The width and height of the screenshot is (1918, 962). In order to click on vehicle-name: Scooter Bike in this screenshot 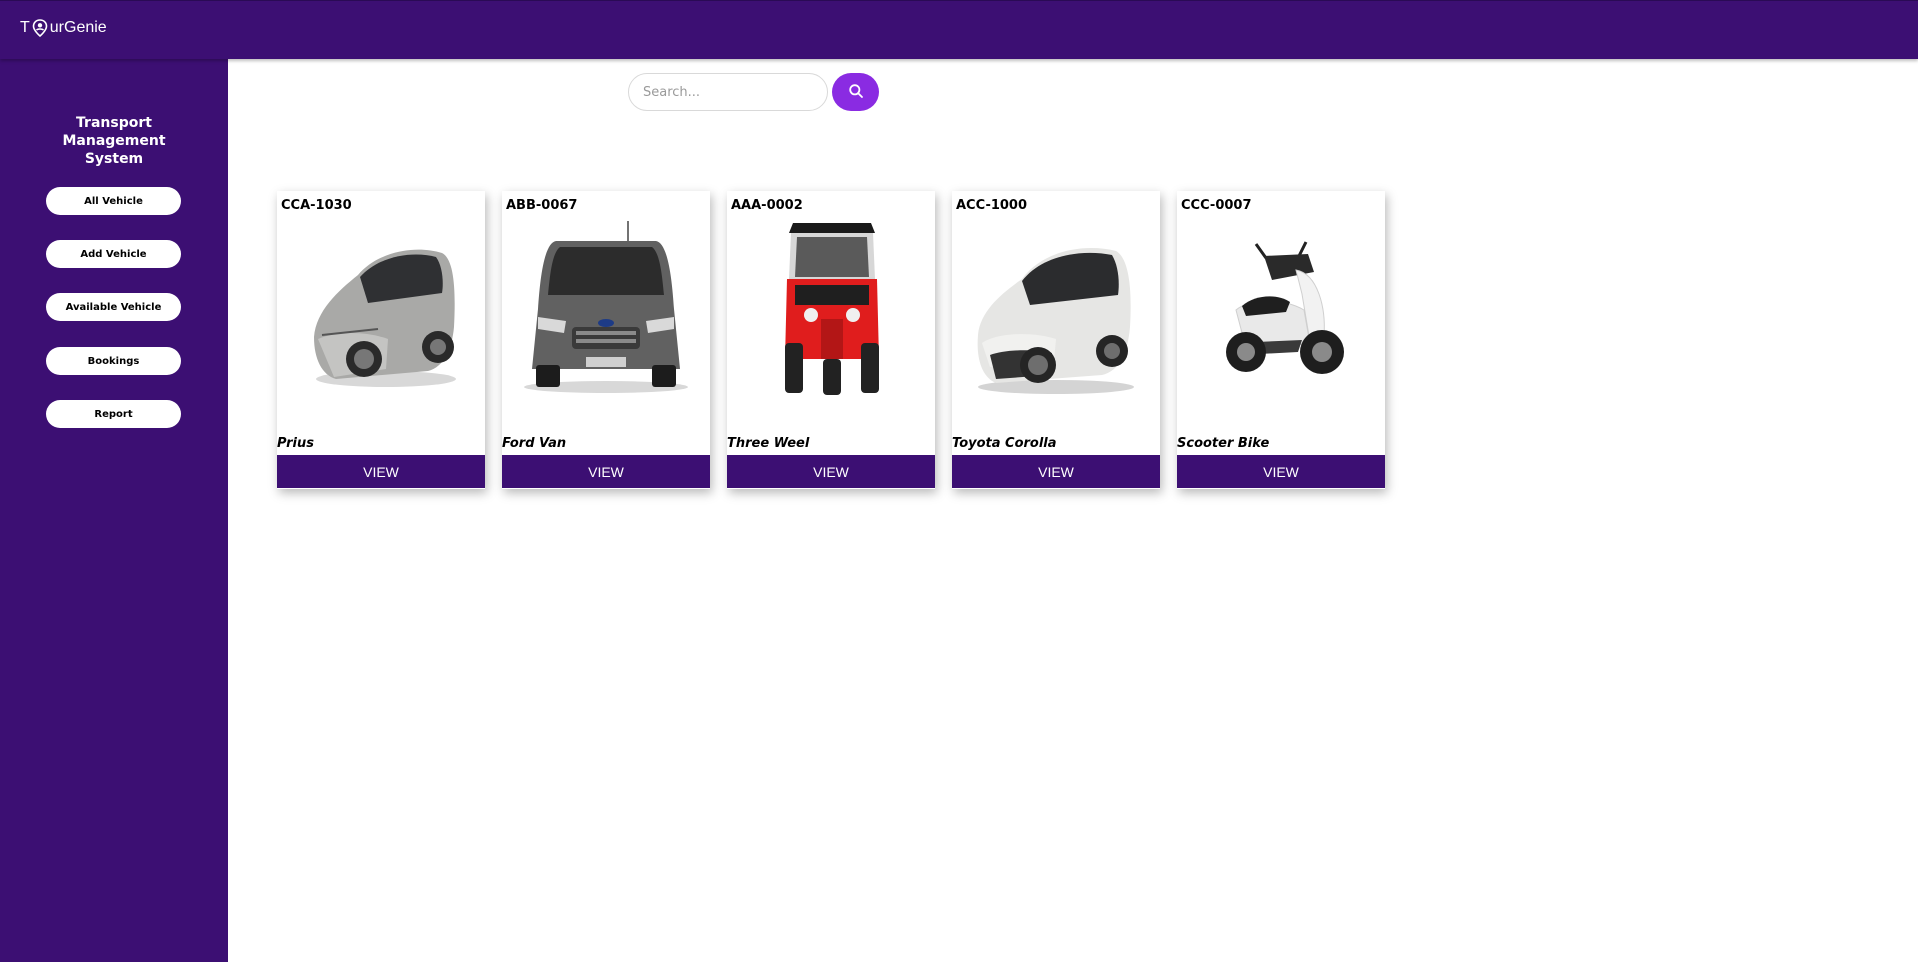, I will do `click(1223, 443)`.